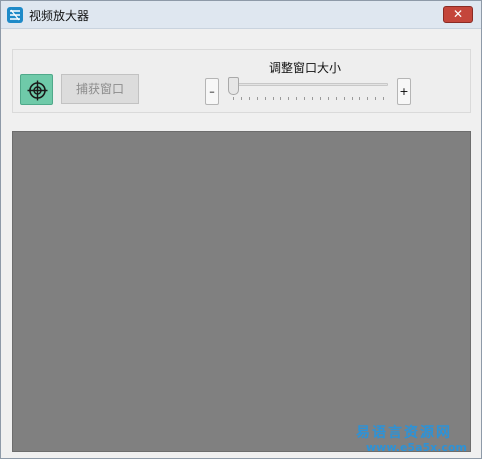 This screenshot has width=482, height=459. Describe the element at coordinates (15, 15) in the screenshot. I see `app-icon` at that location.